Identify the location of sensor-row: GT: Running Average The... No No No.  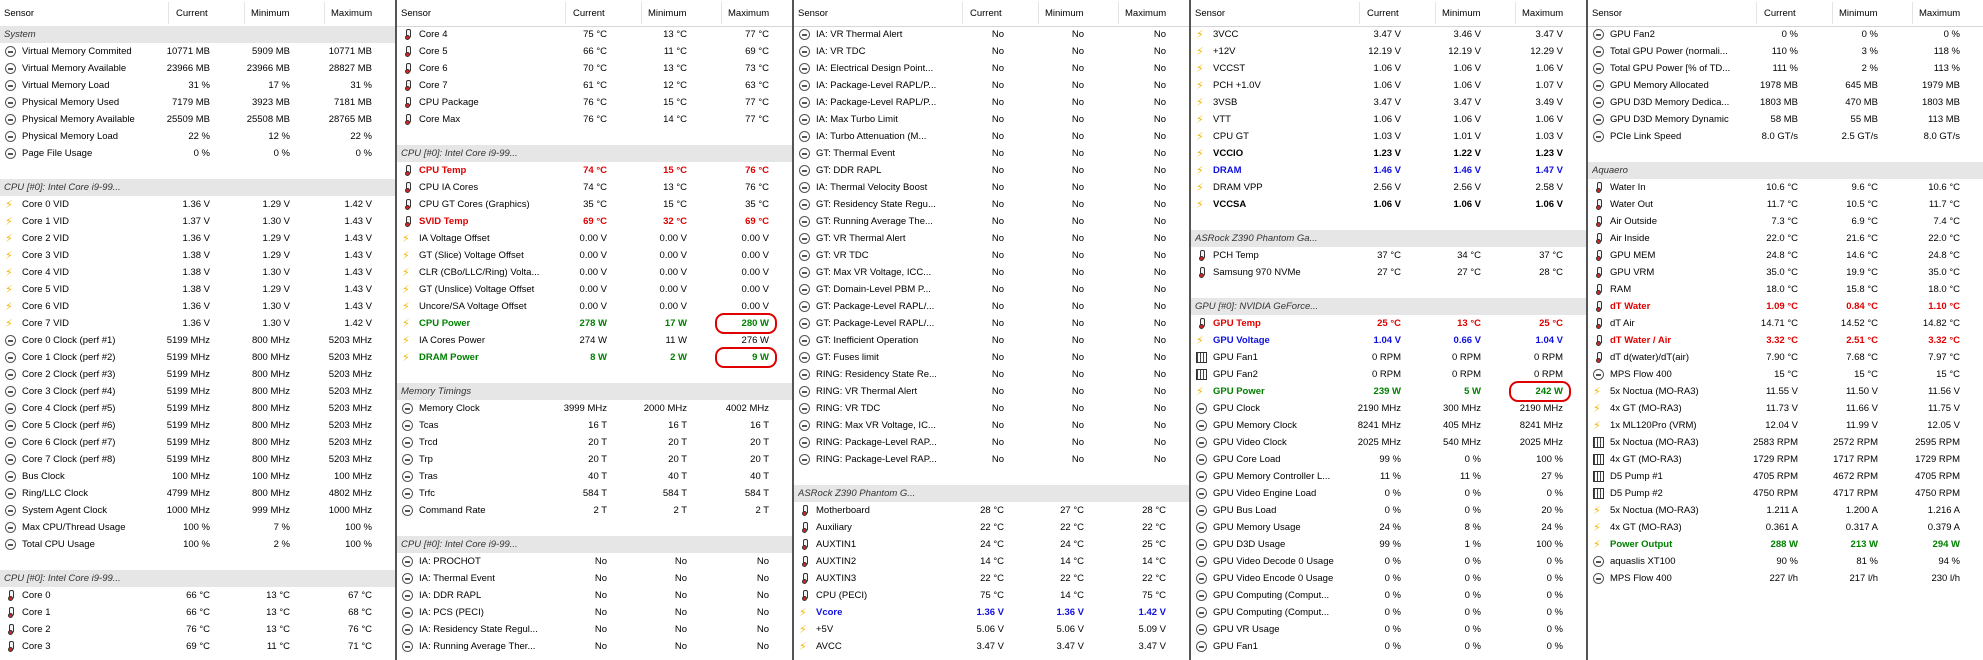
(991, 221).